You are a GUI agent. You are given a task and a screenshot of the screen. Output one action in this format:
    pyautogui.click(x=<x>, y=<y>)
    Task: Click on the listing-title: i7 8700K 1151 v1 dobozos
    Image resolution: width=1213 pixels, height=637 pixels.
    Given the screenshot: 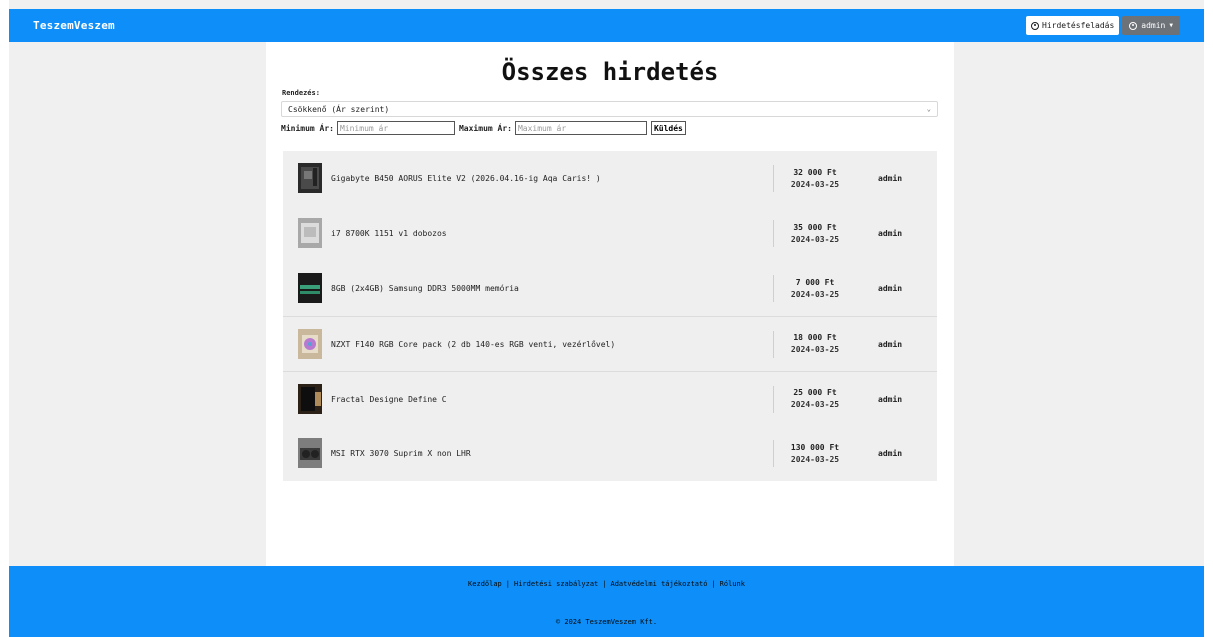 What is the action you would take?
    pyautogui.click(x=389, y=233)
    